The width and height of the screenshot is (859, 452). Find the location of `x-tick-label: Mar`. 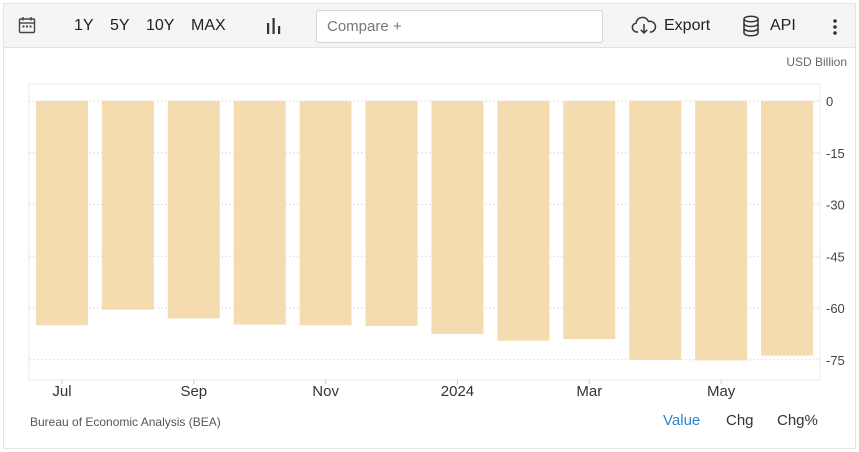

x-tick-label: Mar is located at coordinates (589, 391).